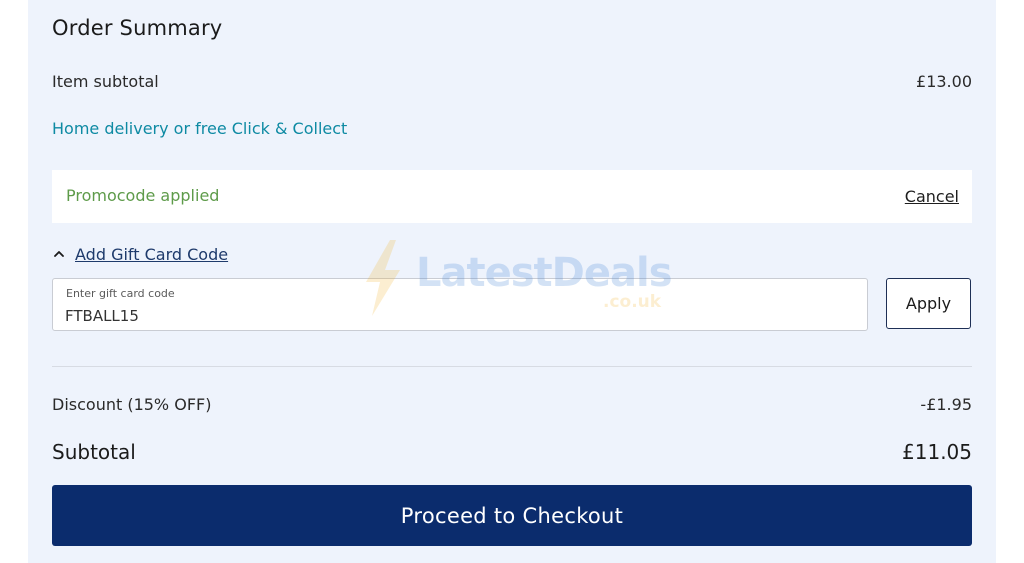 Image resolution: width=1024 pixels, height=563 pixels. Describe the element at coordinates (137, 28) in the screenshot. I see `order-summary-title: Order Summary` at that location.